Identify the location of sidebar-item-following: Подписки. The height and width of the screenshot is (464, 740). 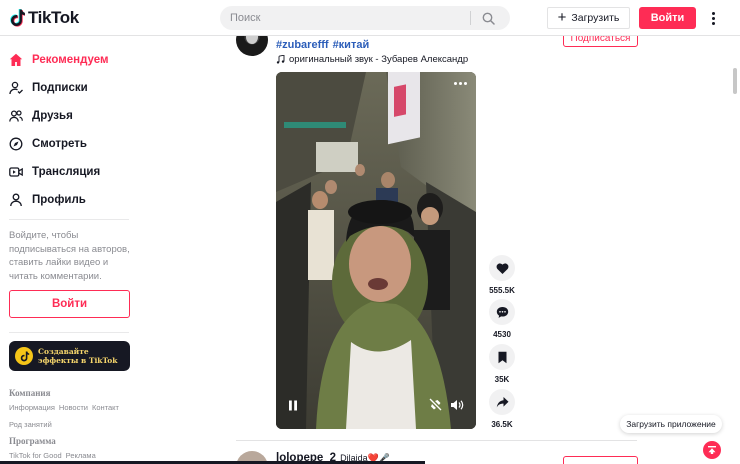
(48, 88).